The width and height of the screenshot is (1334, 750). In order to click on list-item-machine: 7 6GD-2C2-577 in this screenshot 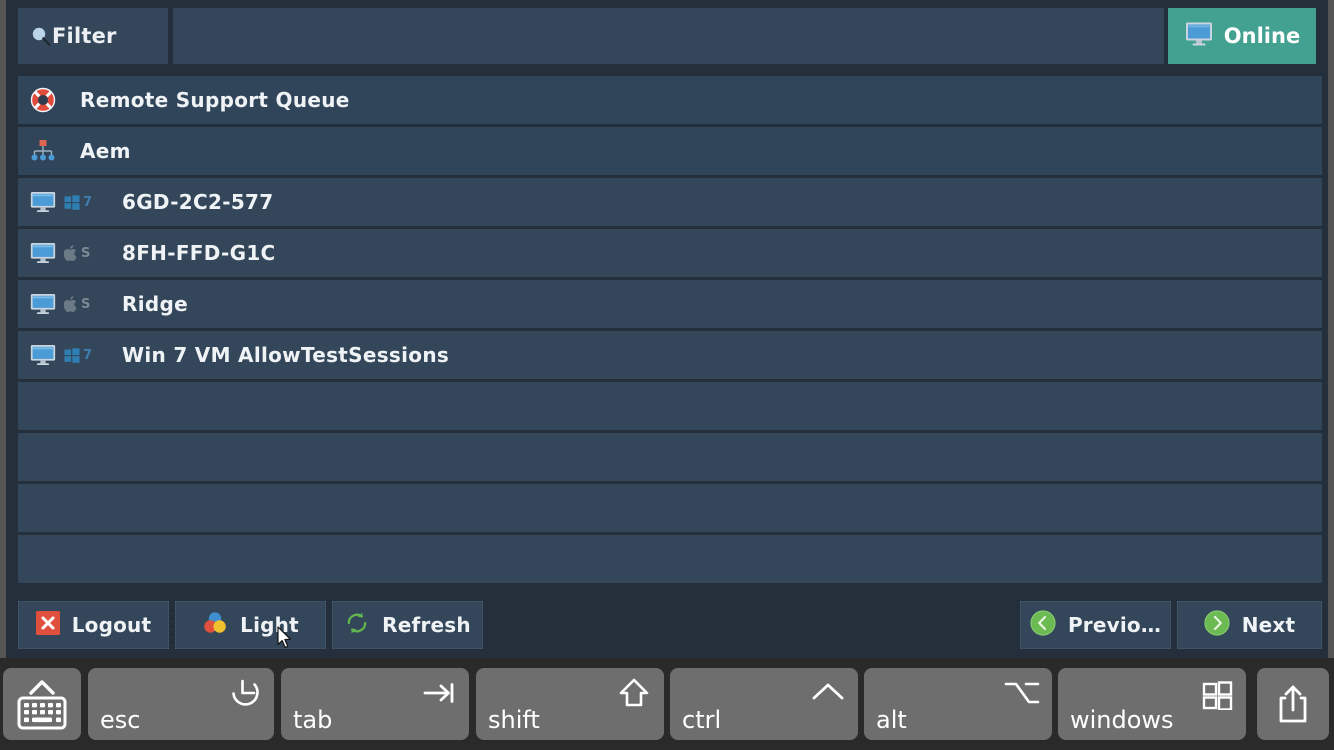, I will do `click(670, 202)`.